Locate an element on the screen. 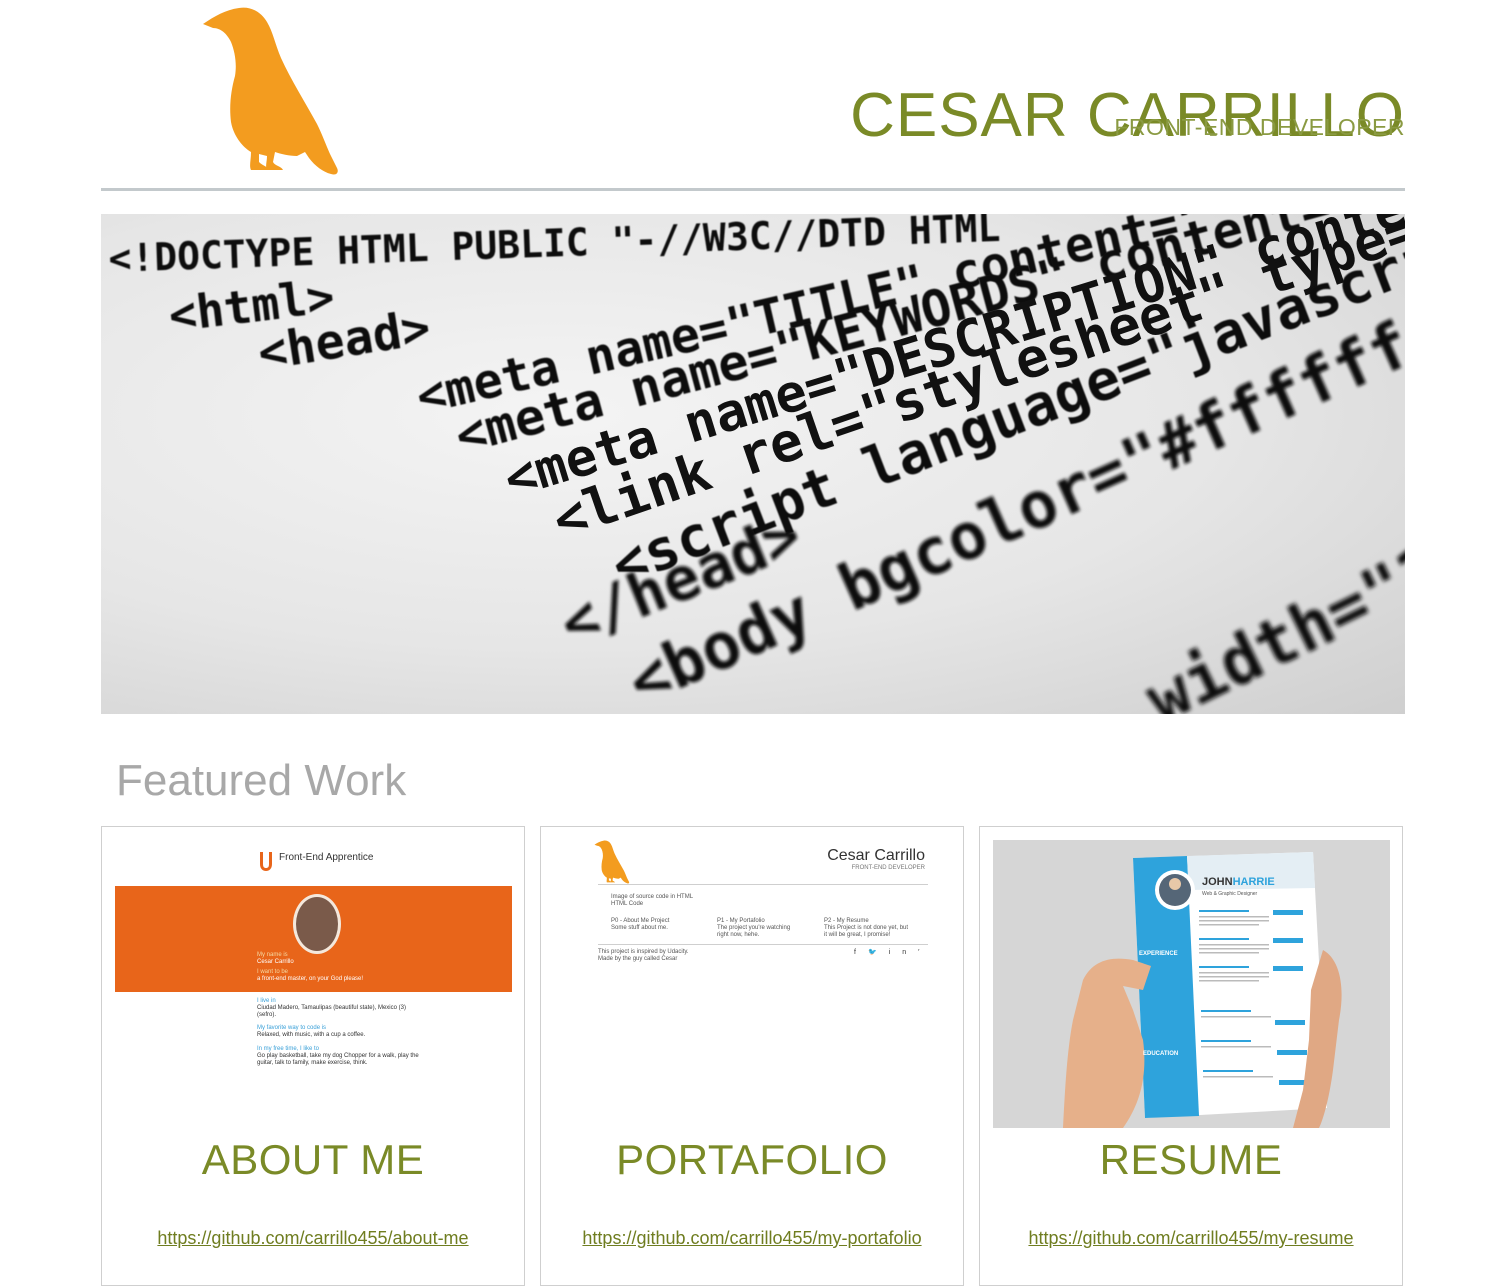 The image size is (1500, 1286). portfolio-line: P0 - About Me Project is located at coordinates (640, 921).